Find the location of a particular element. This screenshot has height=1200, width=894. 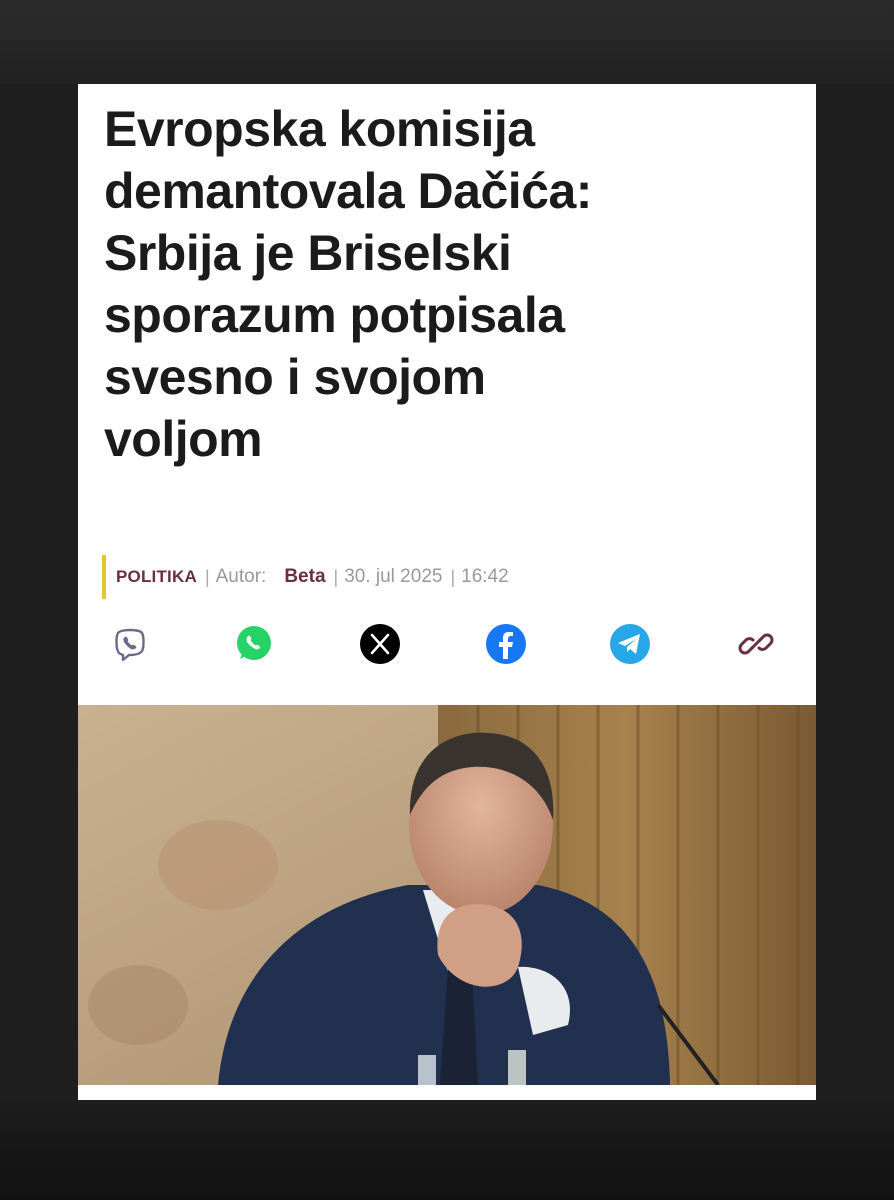

share-facebook-button is located at coordinates (506, 644).